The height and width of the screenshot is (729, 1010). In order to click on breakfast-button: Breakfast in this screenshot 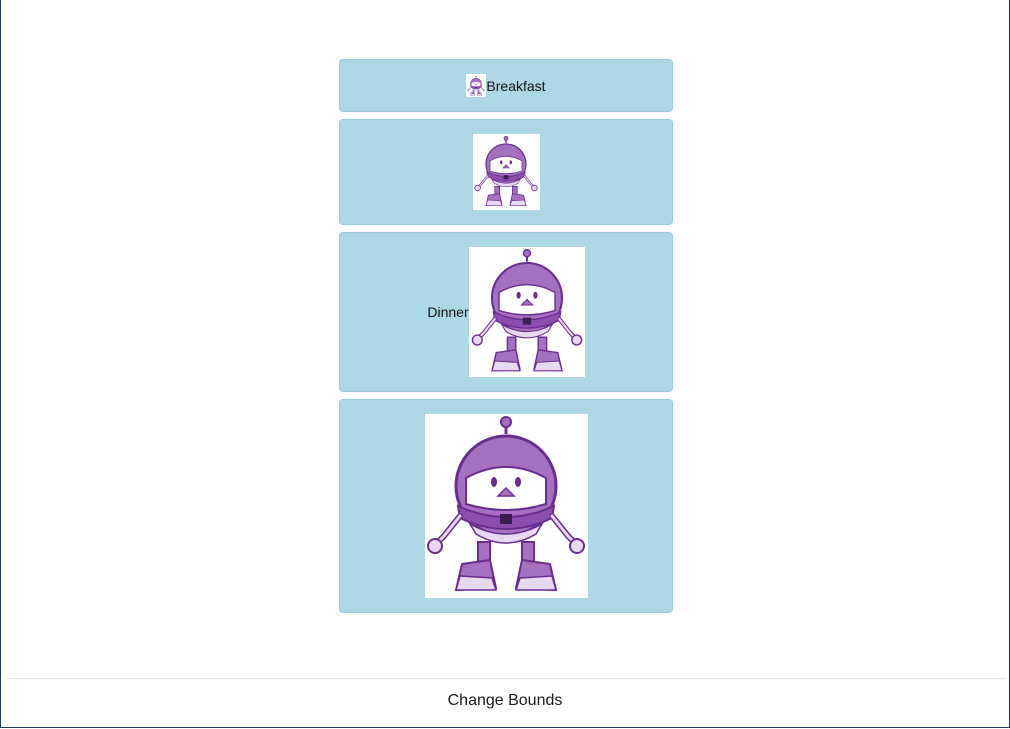, I will do `click(506, 85)`.